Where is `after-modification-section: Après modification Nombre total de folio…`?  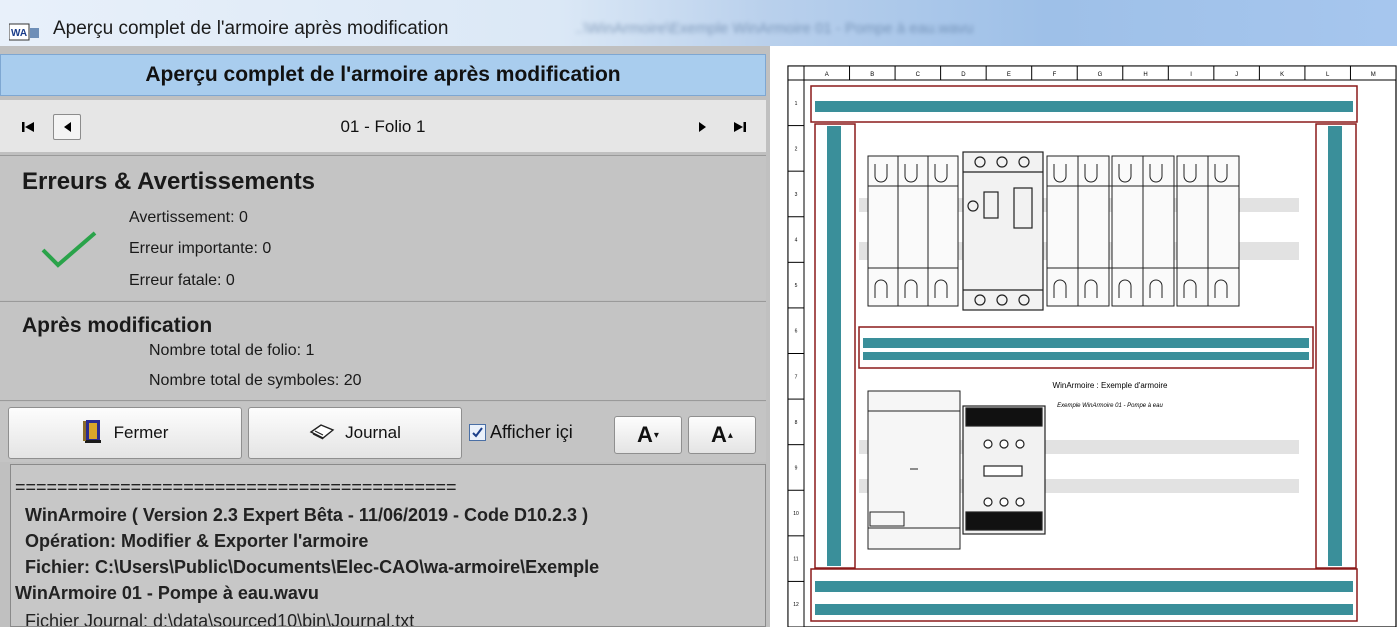
after-modification-section: Après modification Nombre total de folio… is located at coordinates (383, 351).